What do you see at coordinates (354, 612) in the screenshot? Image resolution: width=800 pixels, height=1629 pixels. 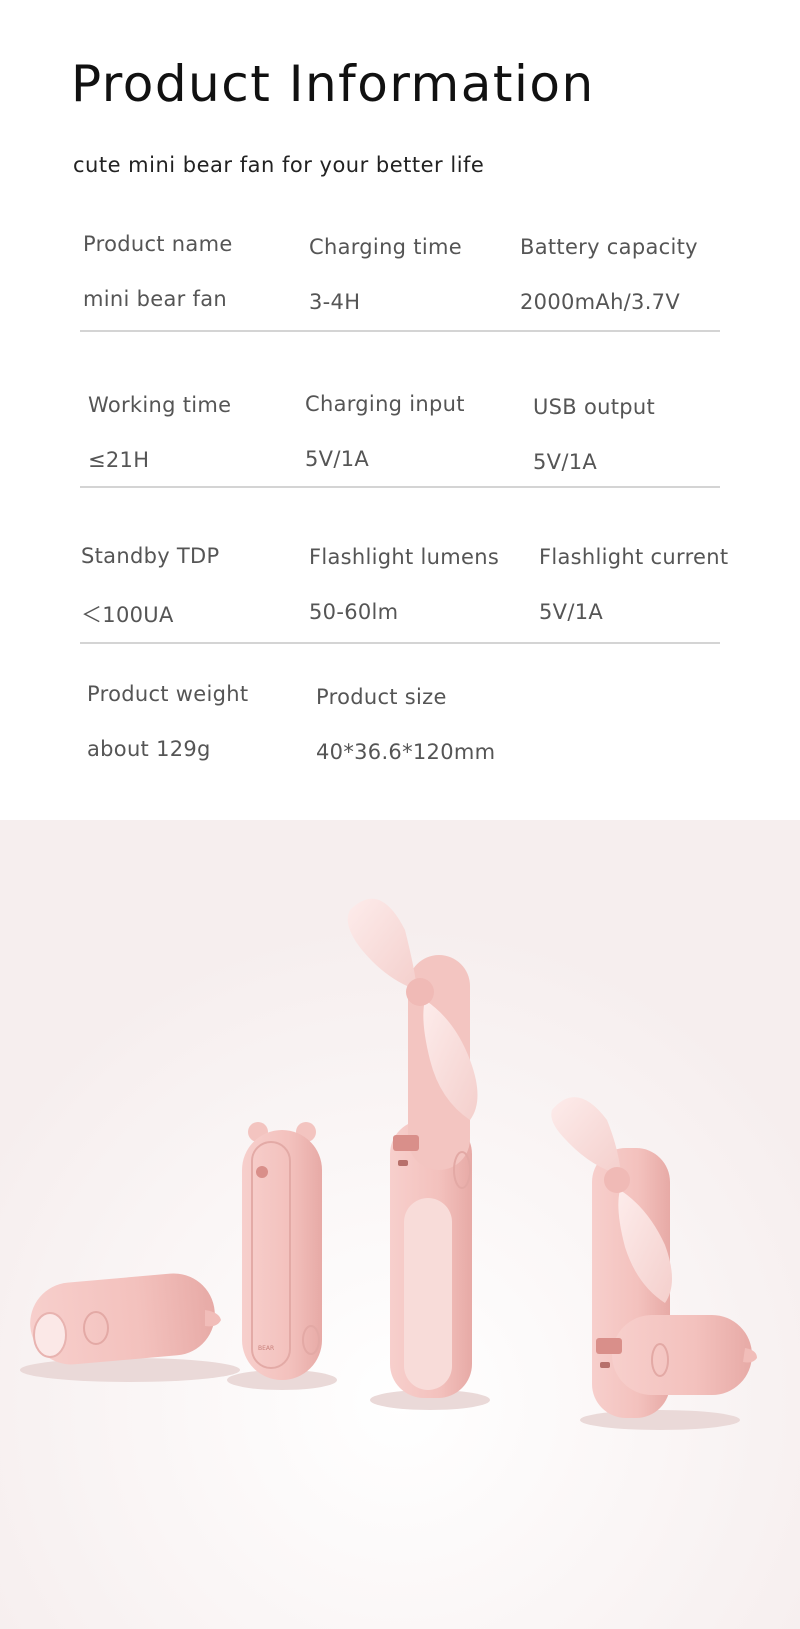 I see `spec-value-flashlight-lumens: 50-60lm` at bounding box center [354, 612].